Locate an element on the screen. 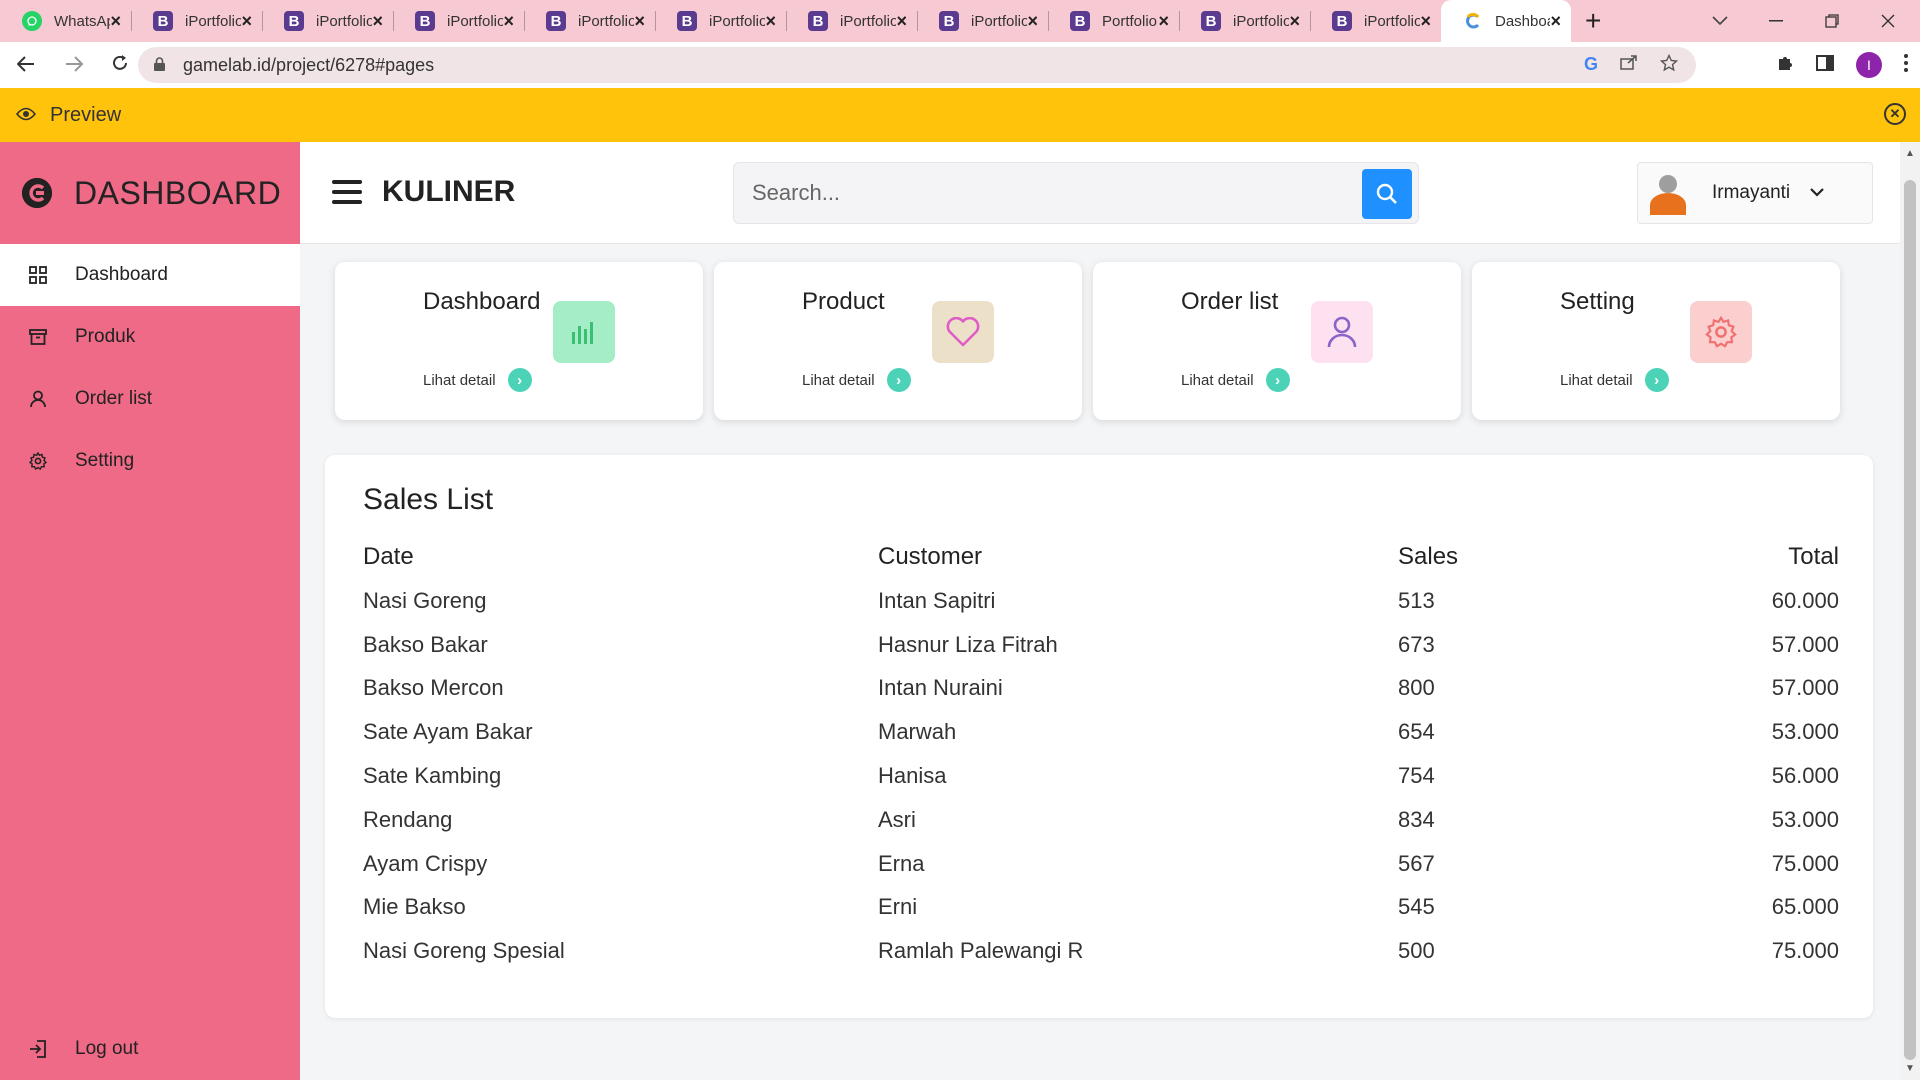 This screenshot has height=1080, width=1920. gamelab-logo-icon is located at coordinates (37, 193).